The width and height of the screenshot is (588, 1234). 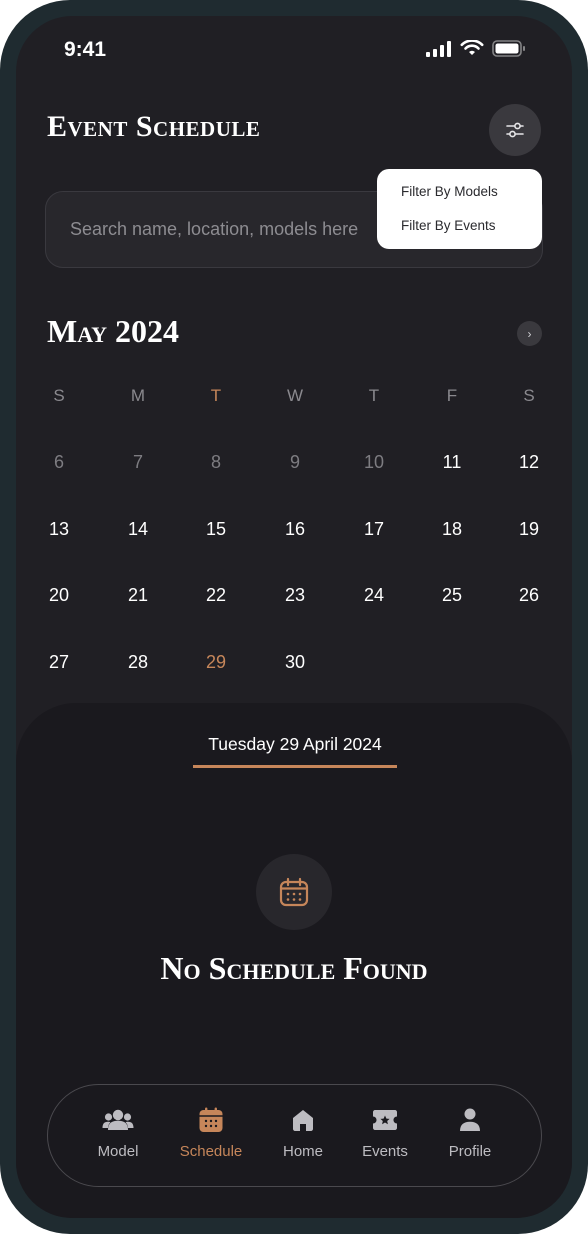 I want to click on calendar-day: 27, so click(x=59, y=662).